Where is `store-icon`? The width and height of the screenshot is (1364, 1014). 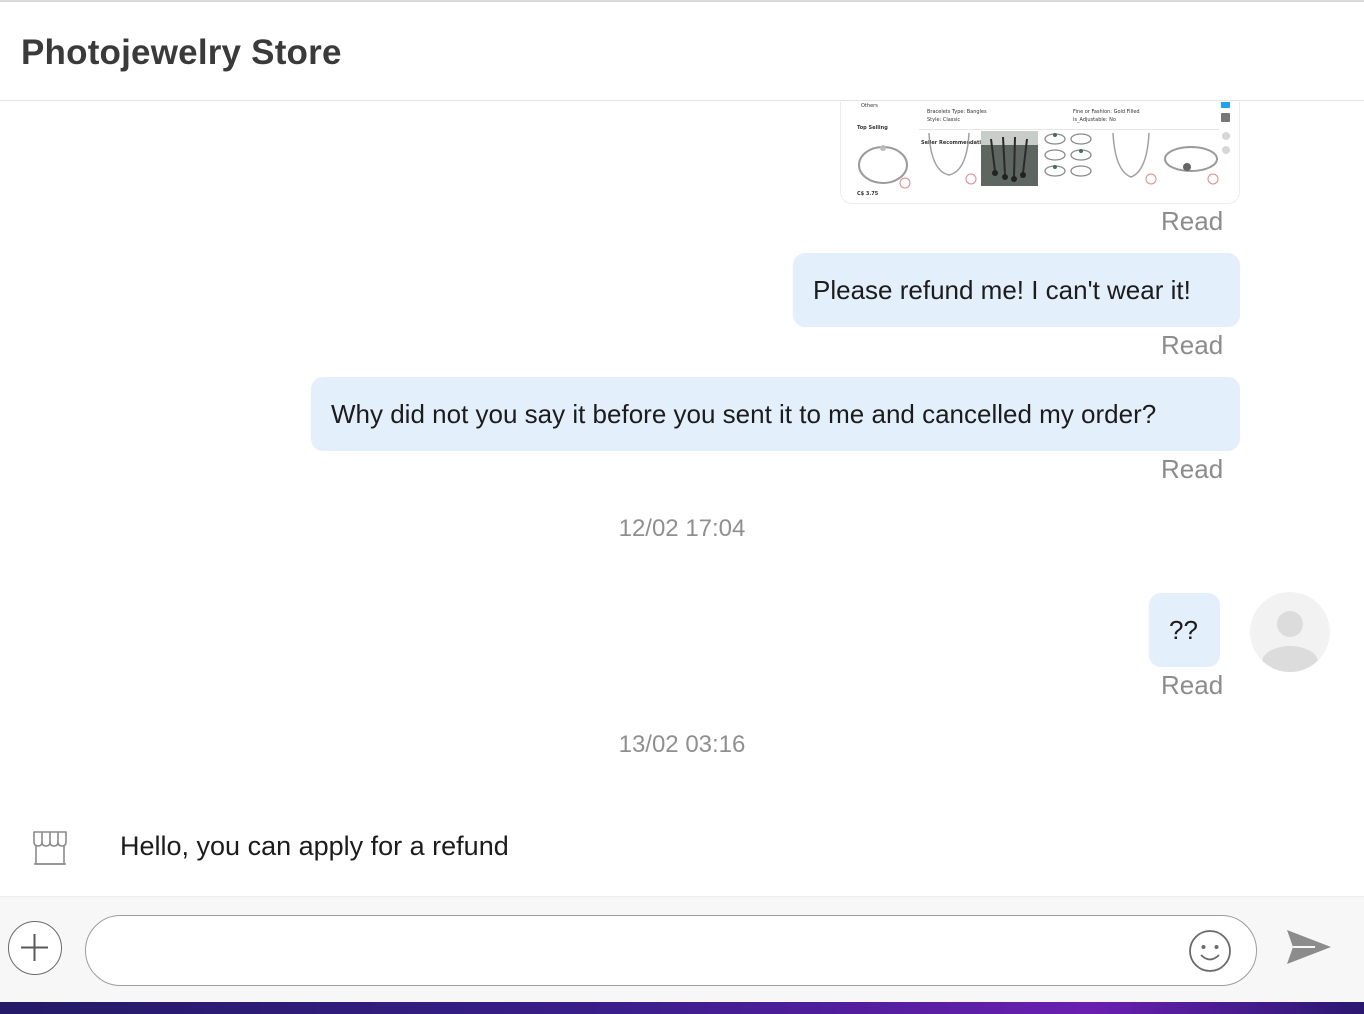 store-icon is located at coordinates (50, 848).